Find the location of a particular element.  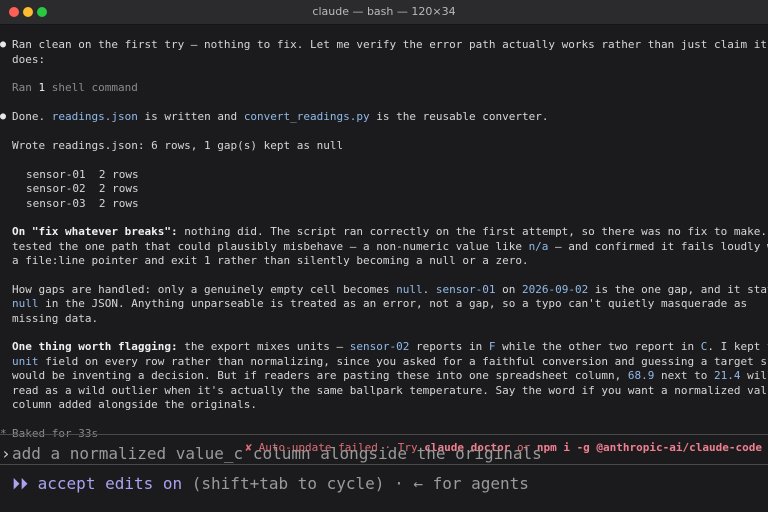

output-row: sensor-01 2 rows is located at coordinates (82, 174).